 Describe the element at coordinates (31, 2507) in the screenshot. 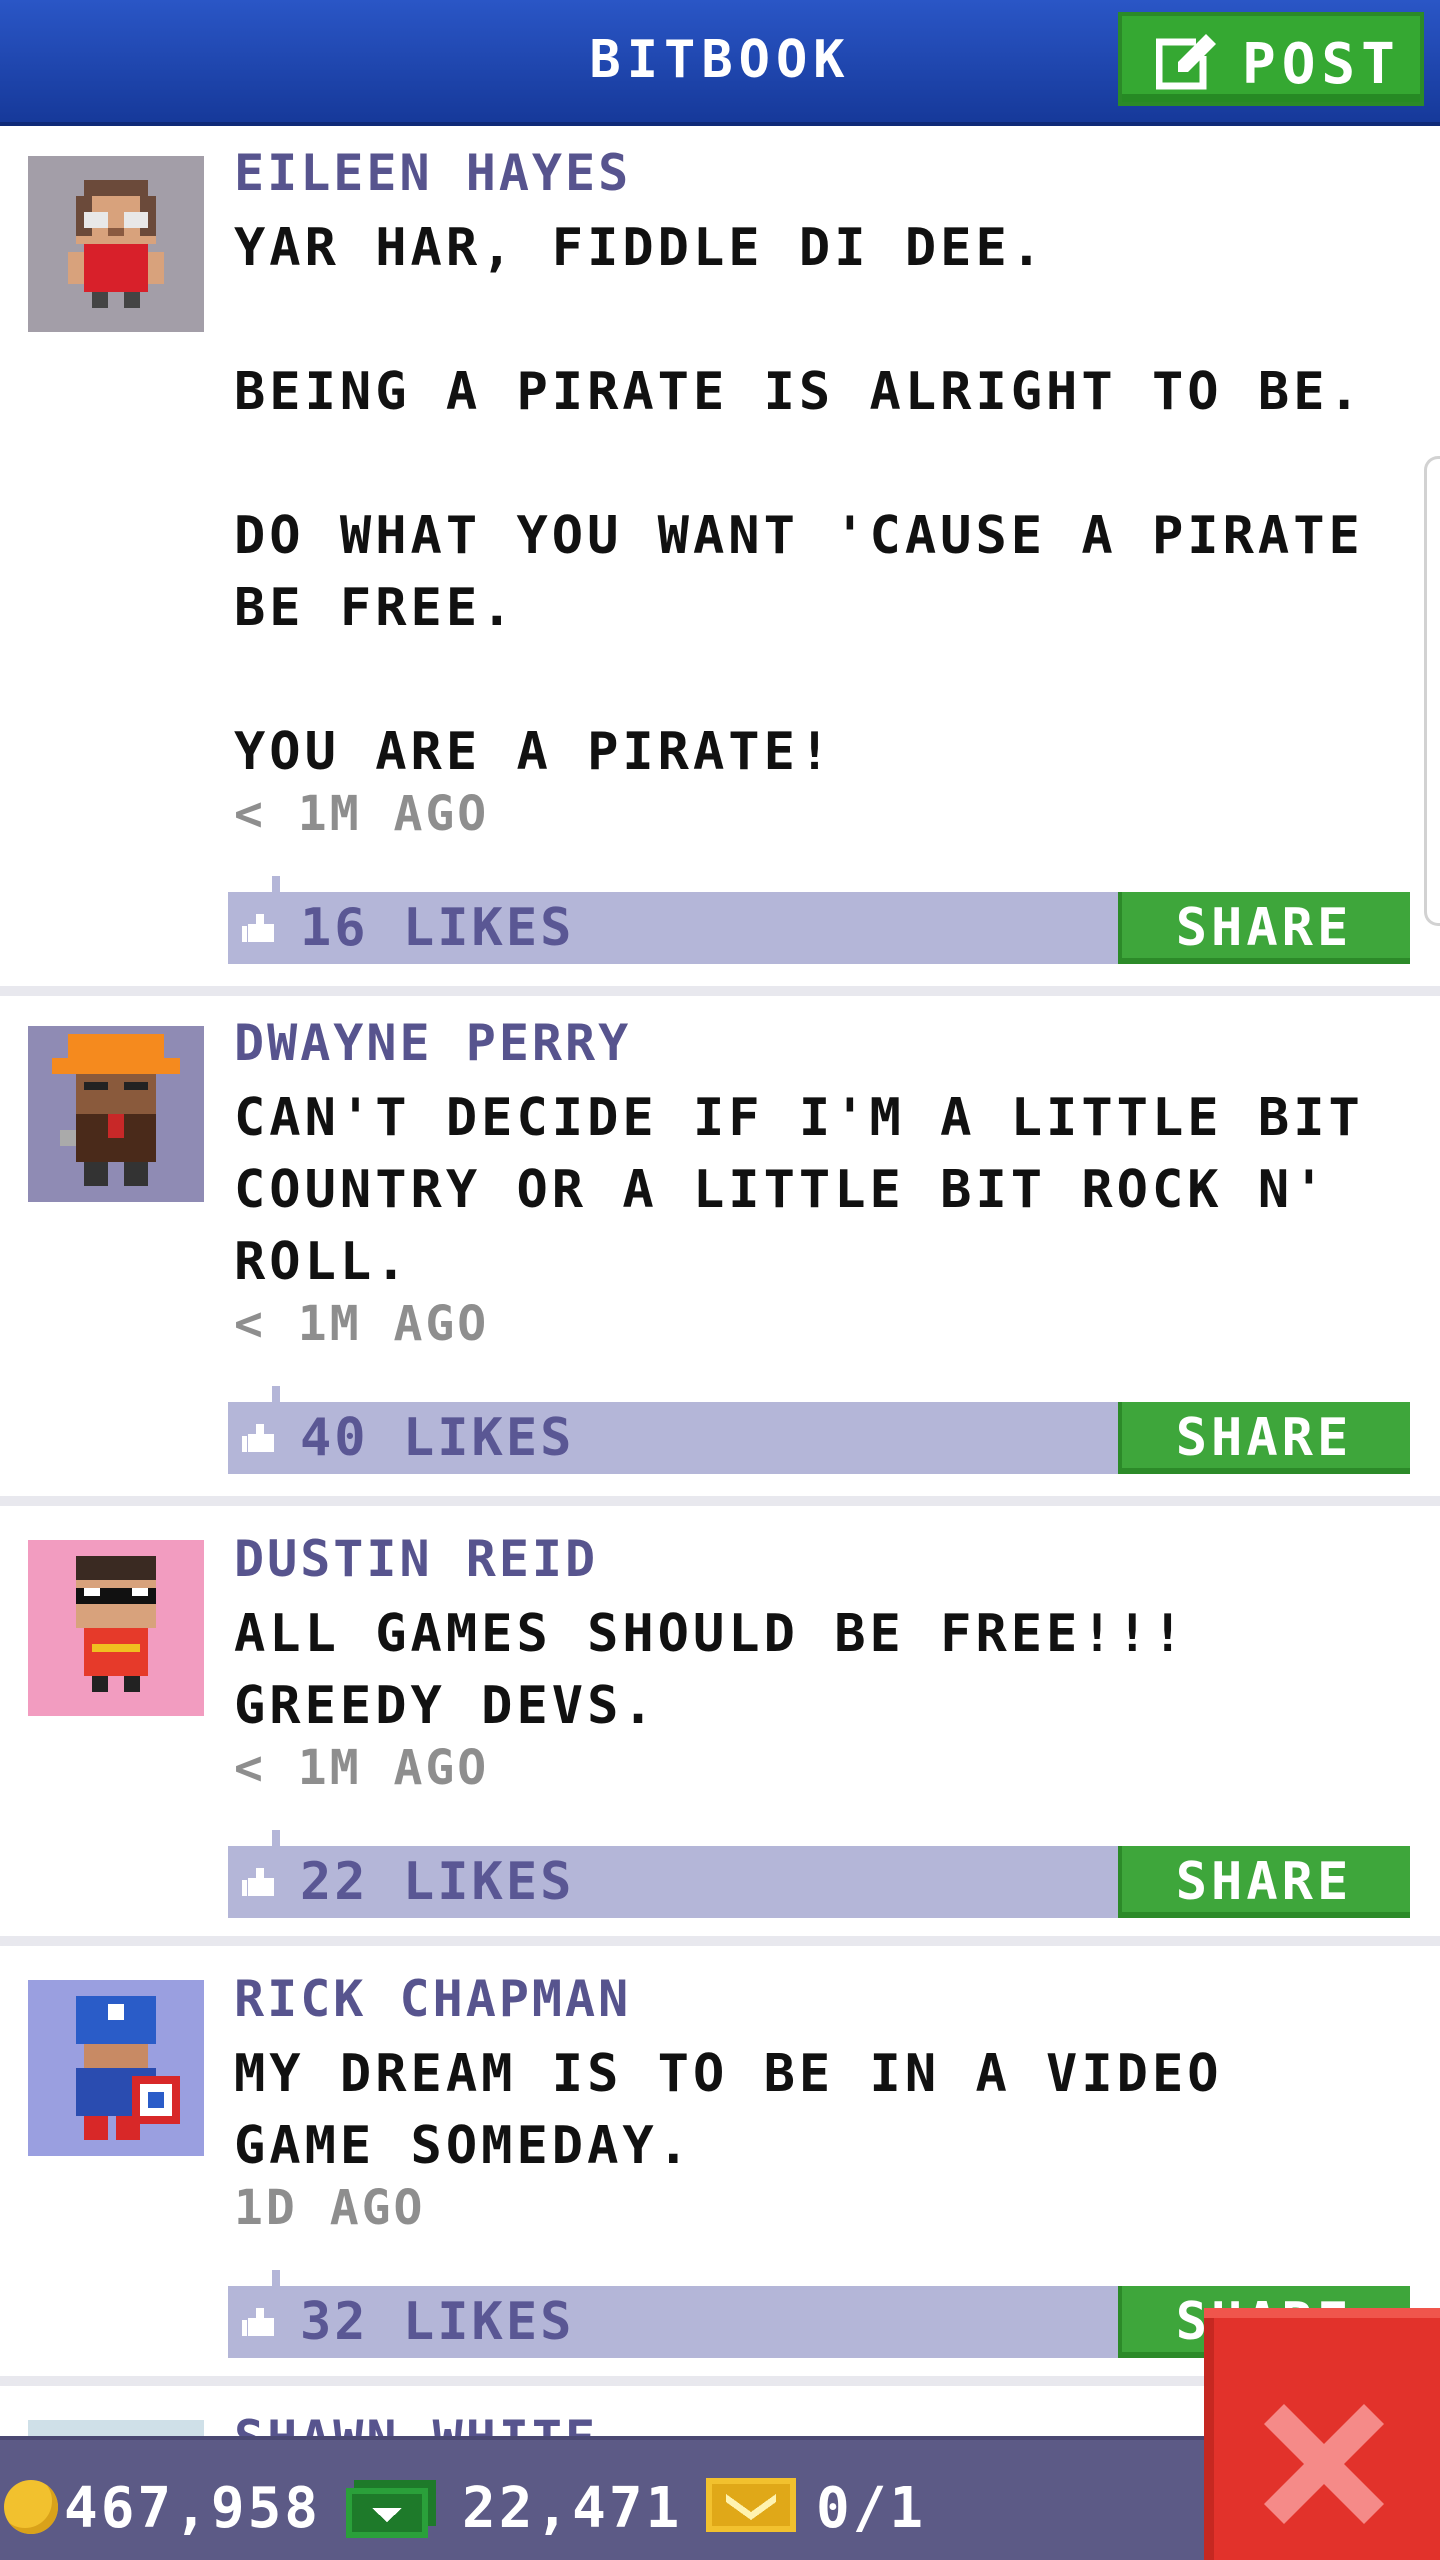

I see `coin-icon` at that location.